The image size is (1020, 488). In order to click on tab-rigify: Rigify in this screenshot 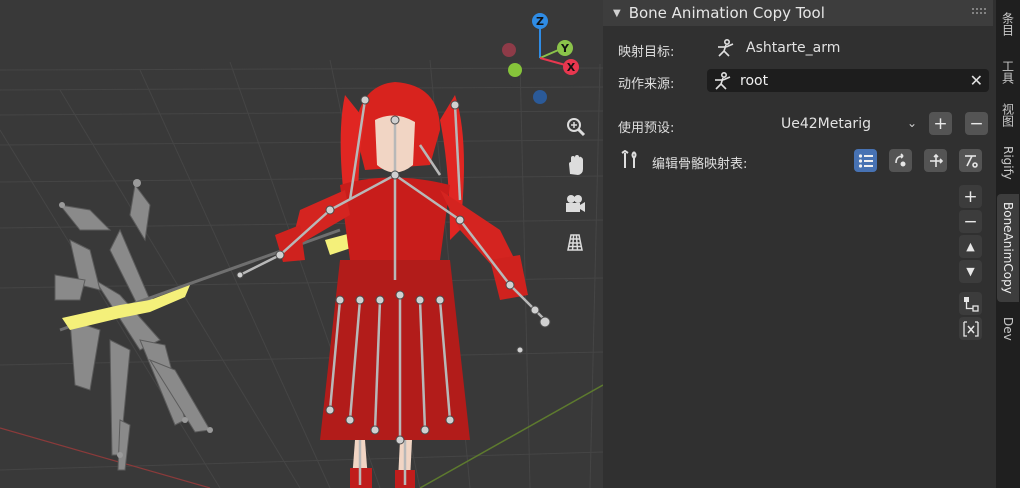, I will do `click(1008, 163)`.